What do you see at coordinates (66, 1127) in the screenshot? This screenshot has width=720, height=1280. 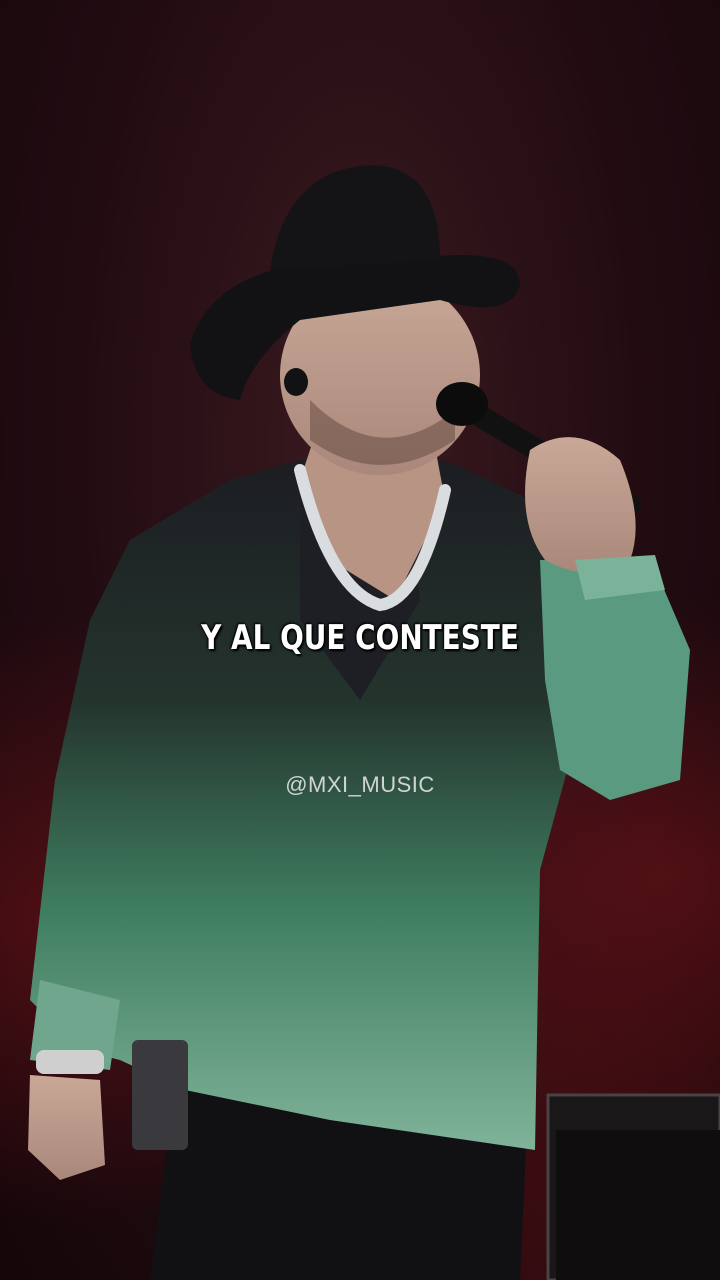 I see `left-hand` at bounding box center [66, 1127].